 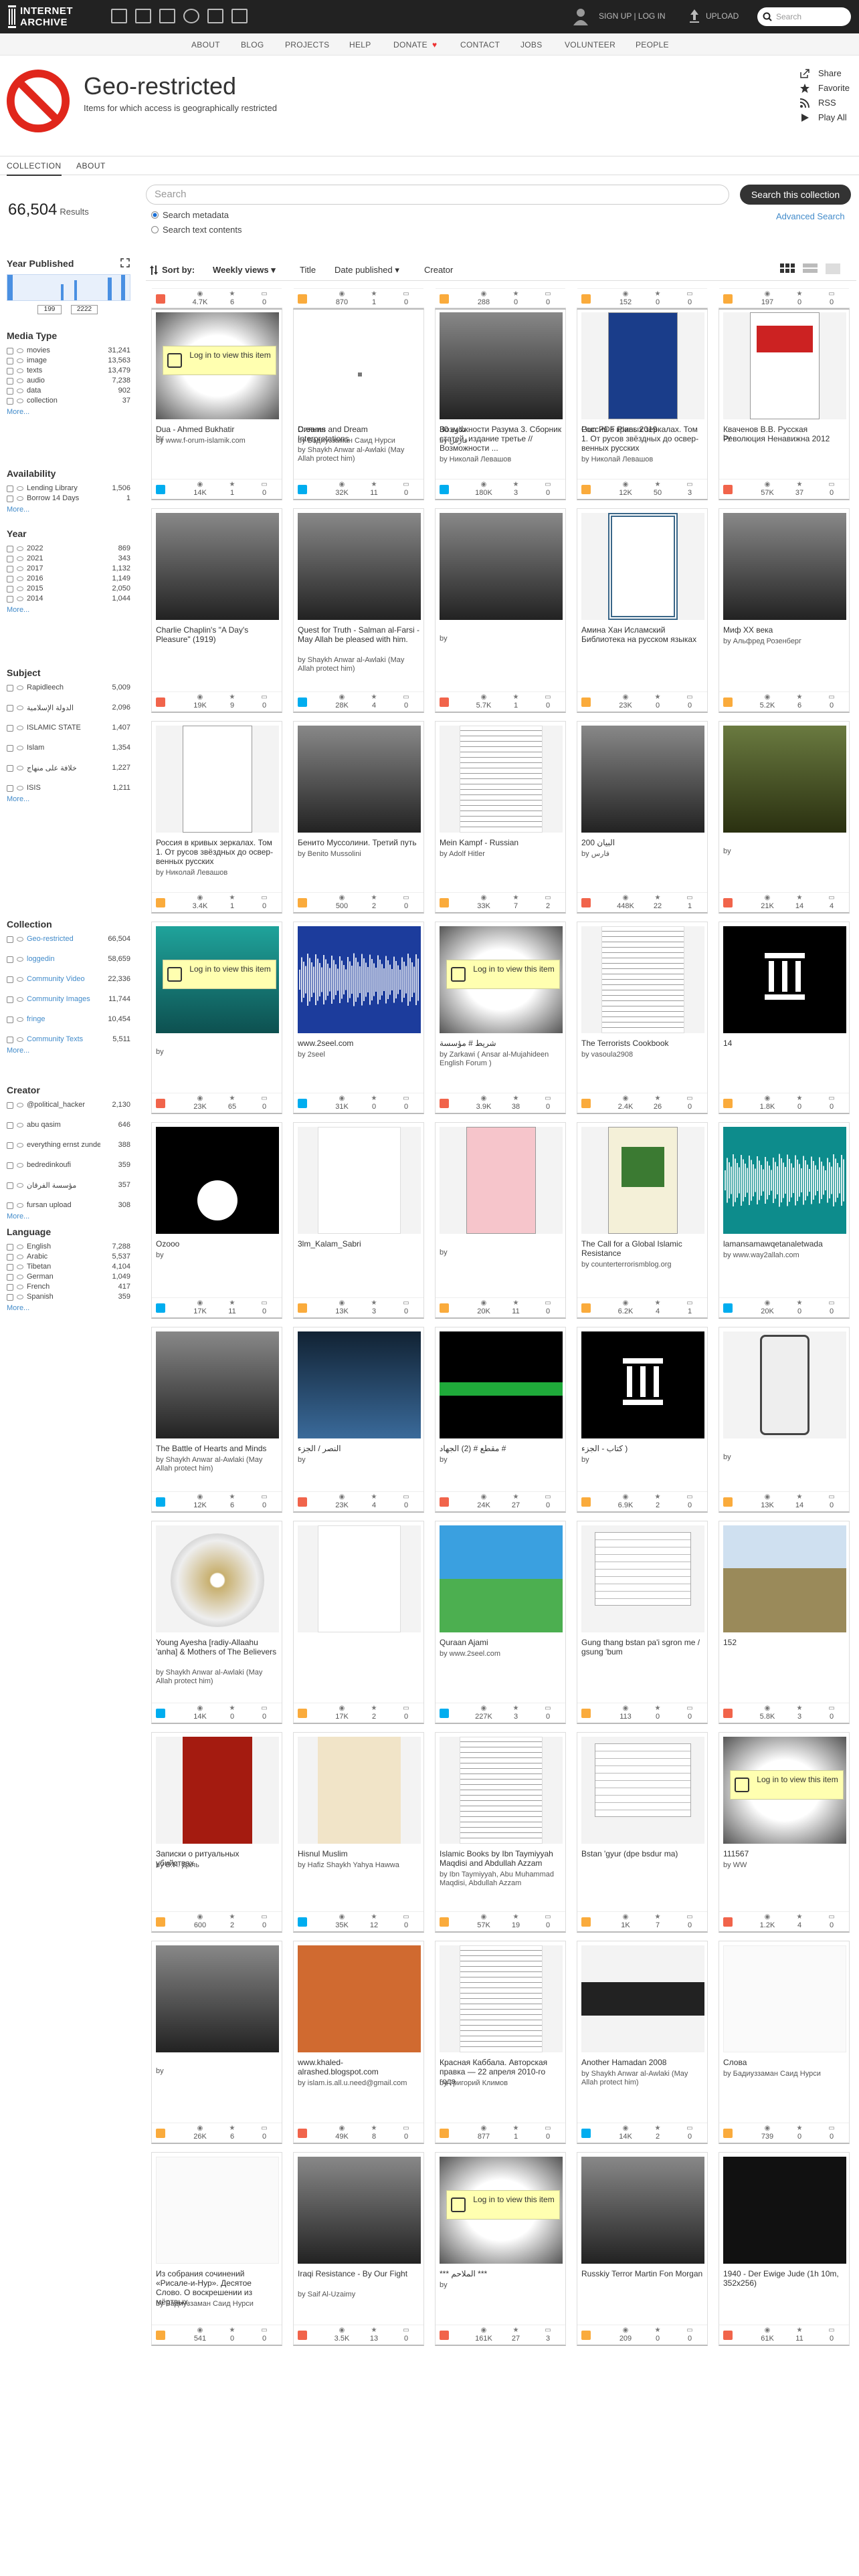 I want to click on item-card: 3lm_Kalam_Sabri ◉ 13K ★ 3 ▭ 0, so click(x=358, y=1220).